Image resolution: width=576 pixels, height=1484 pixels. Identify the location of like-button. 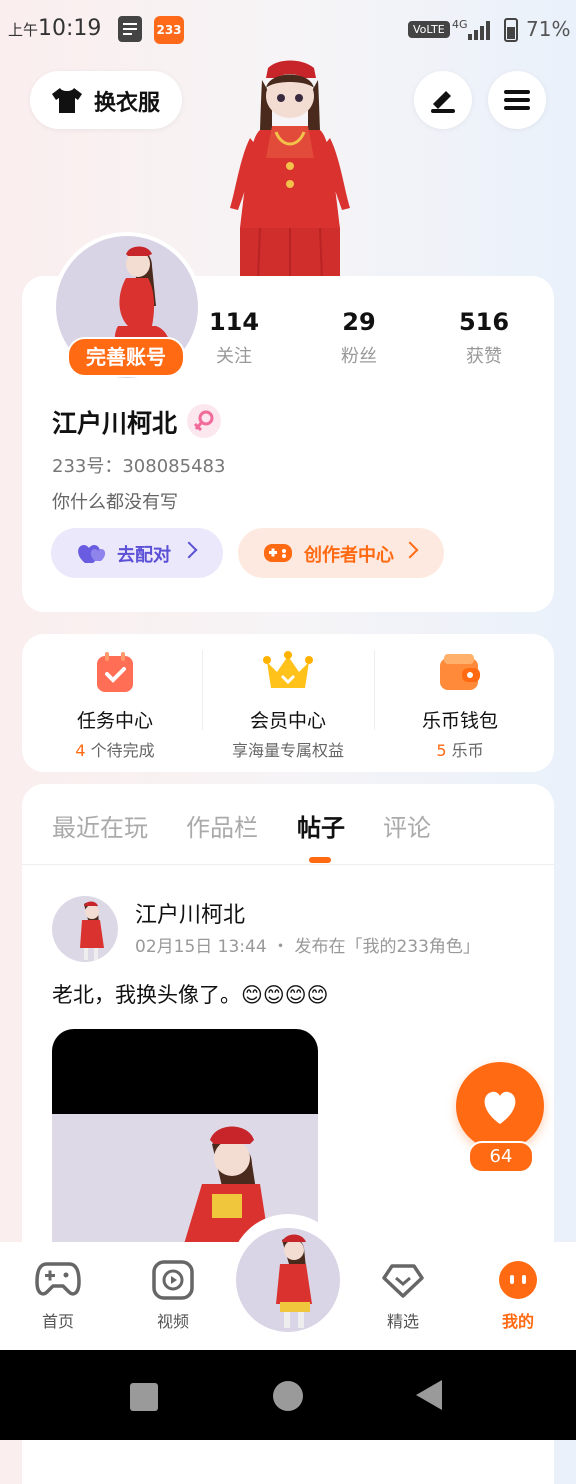
(500, 1106).